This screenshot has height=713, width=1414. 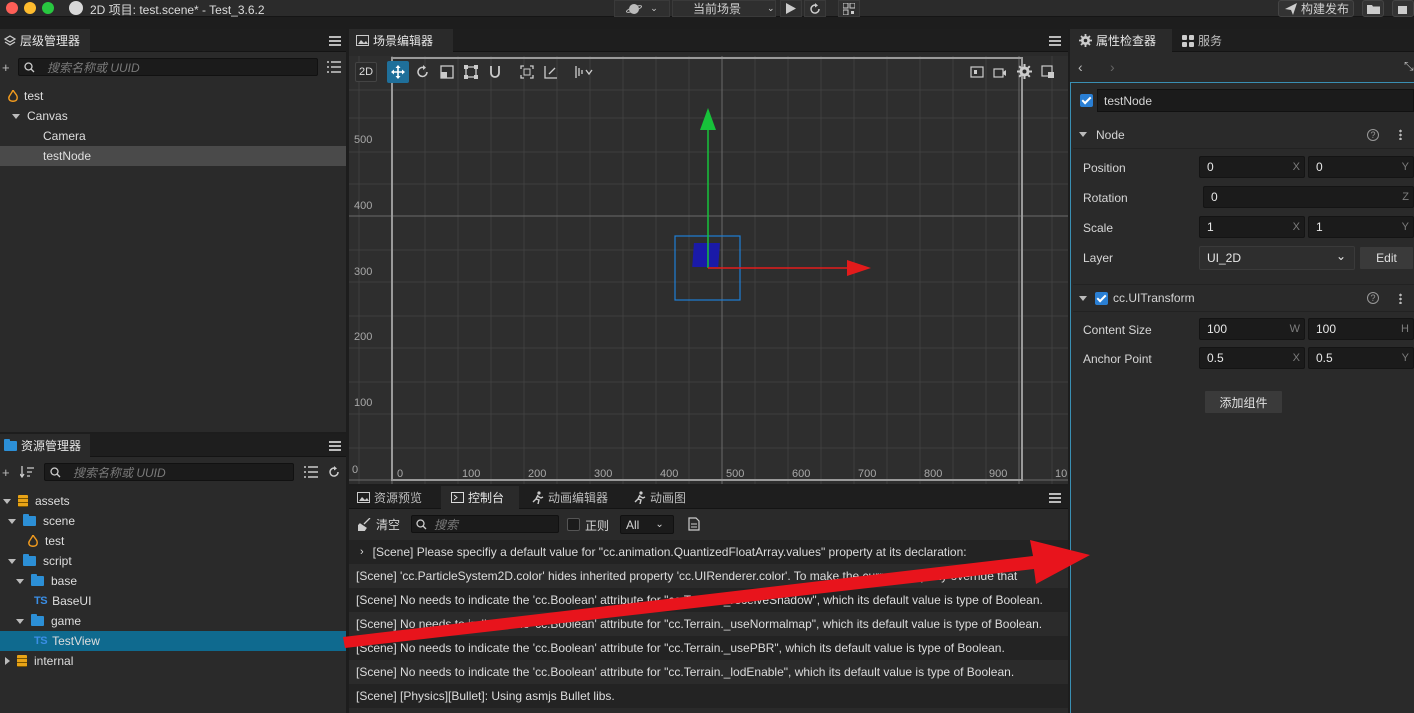 I want to click on tree-node-testnode: testNode, so click(x=173, y=156).